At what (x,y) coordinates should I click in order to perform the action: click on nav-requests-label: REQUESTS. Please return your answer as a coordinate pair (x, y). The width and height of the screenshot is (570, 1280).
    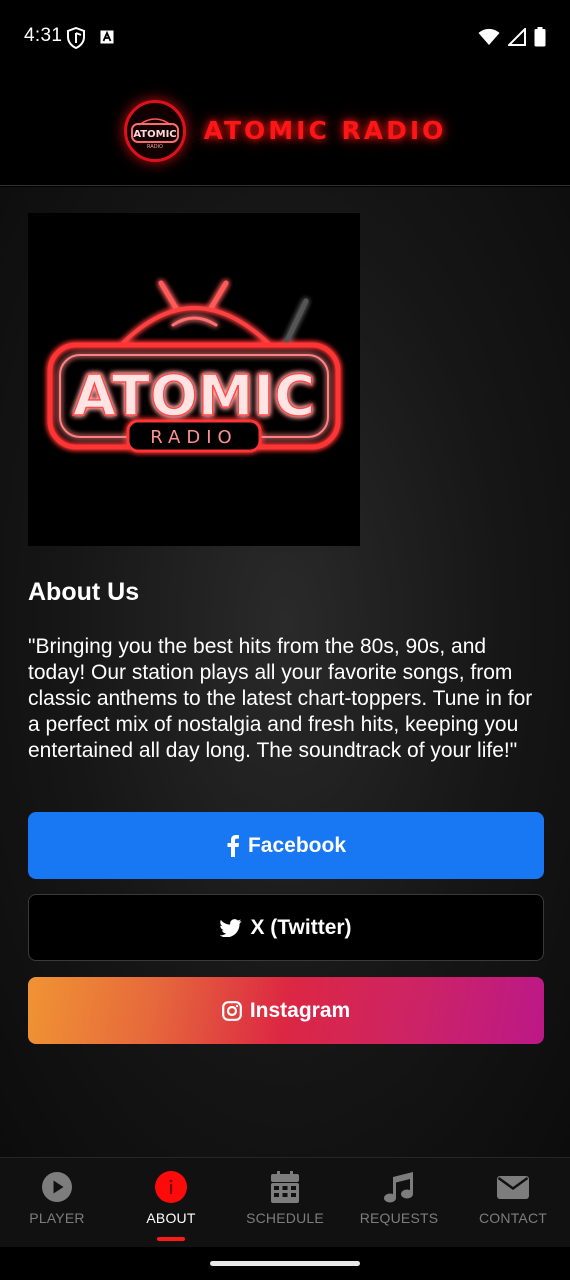
    Looking at the image, I should click on (399, 1218).